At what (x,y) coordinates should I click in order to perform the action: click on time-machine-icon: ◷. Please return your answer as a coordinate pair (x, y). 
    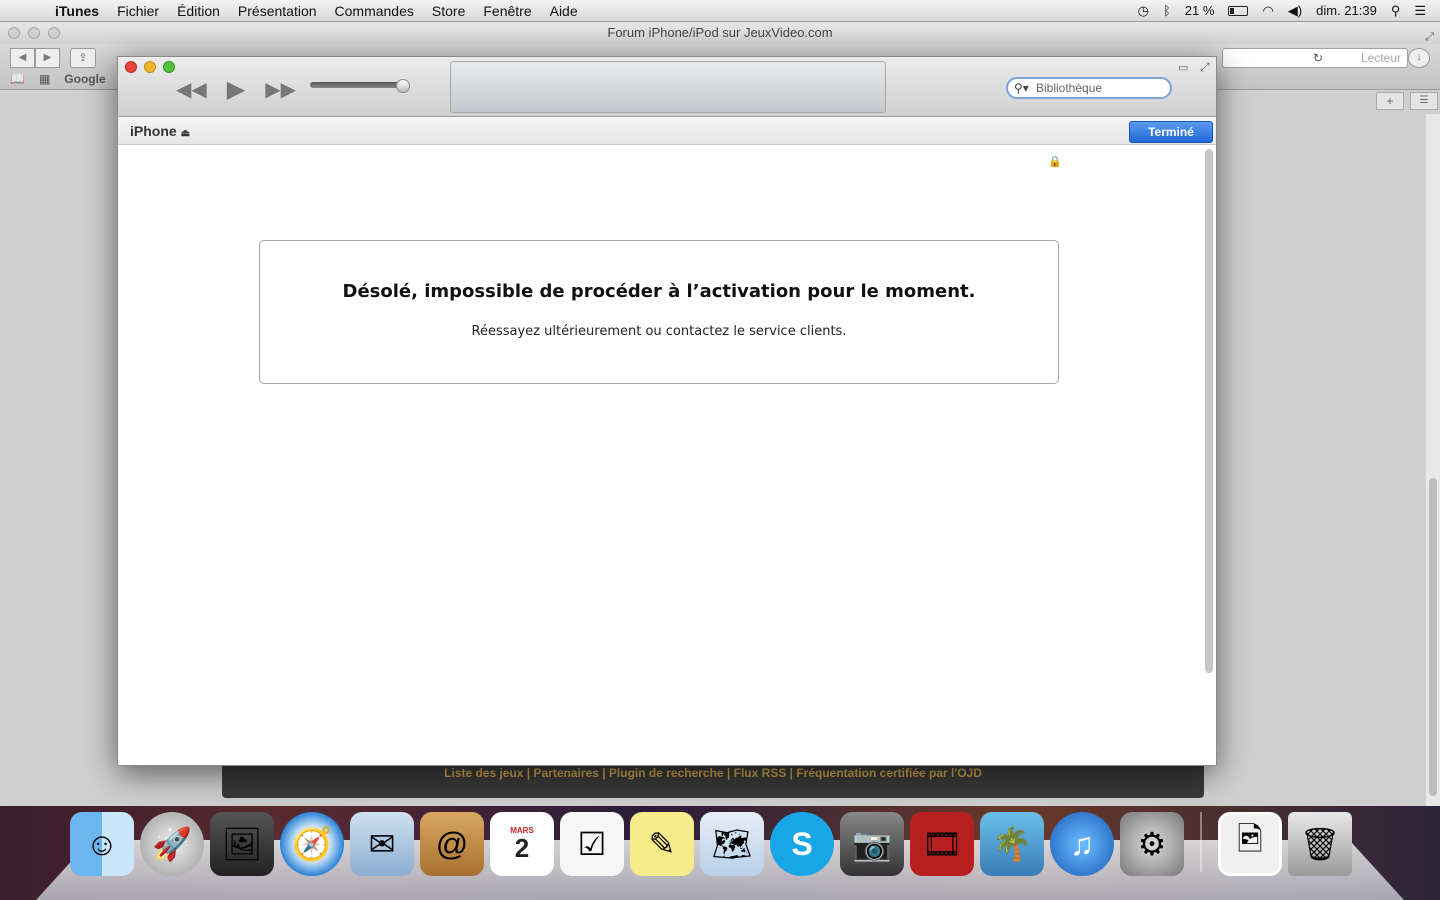
    Looking at the image, I should click on (1143, 11).